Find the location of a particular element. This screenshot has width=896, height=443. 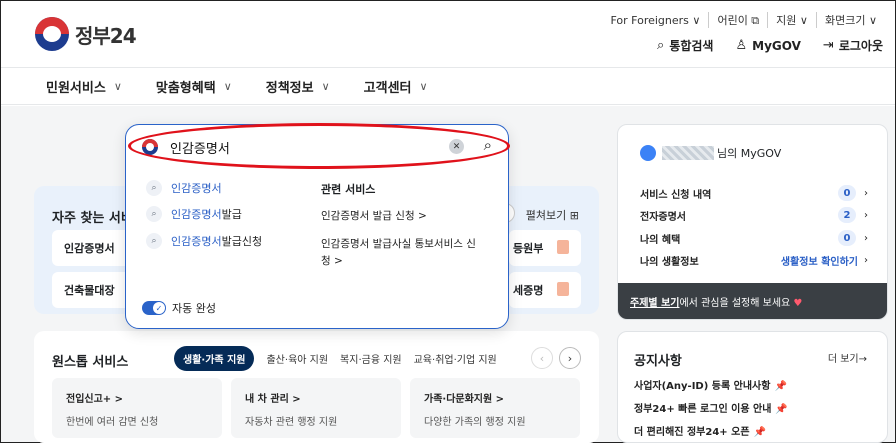

tile-tax-certificate: 세증명 is located at coordinates (545, 290).